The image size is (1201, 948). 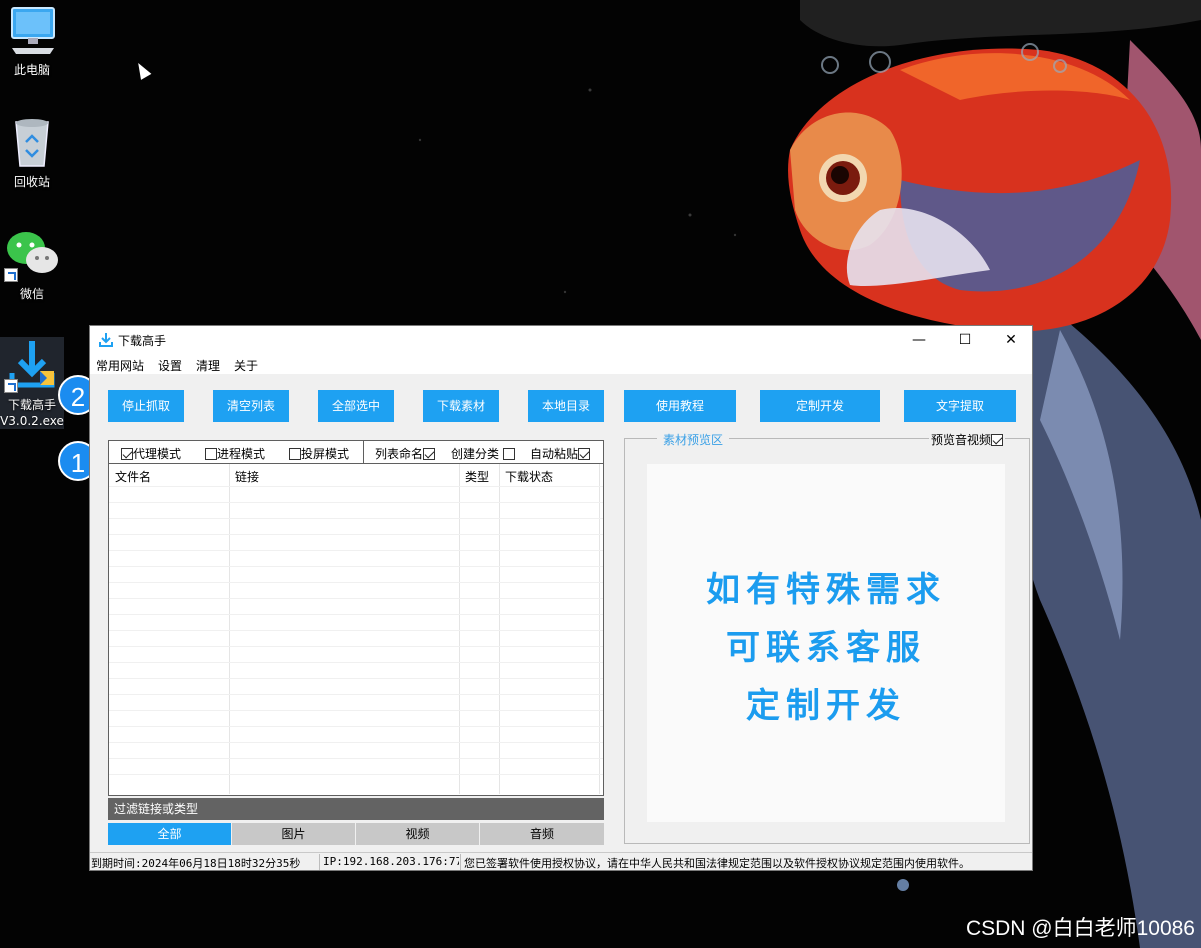 What do you see at coordinates (566, 406) in the screenshot?
I see `local-directory-button: 本地目录` at bounding box center [566, 406].